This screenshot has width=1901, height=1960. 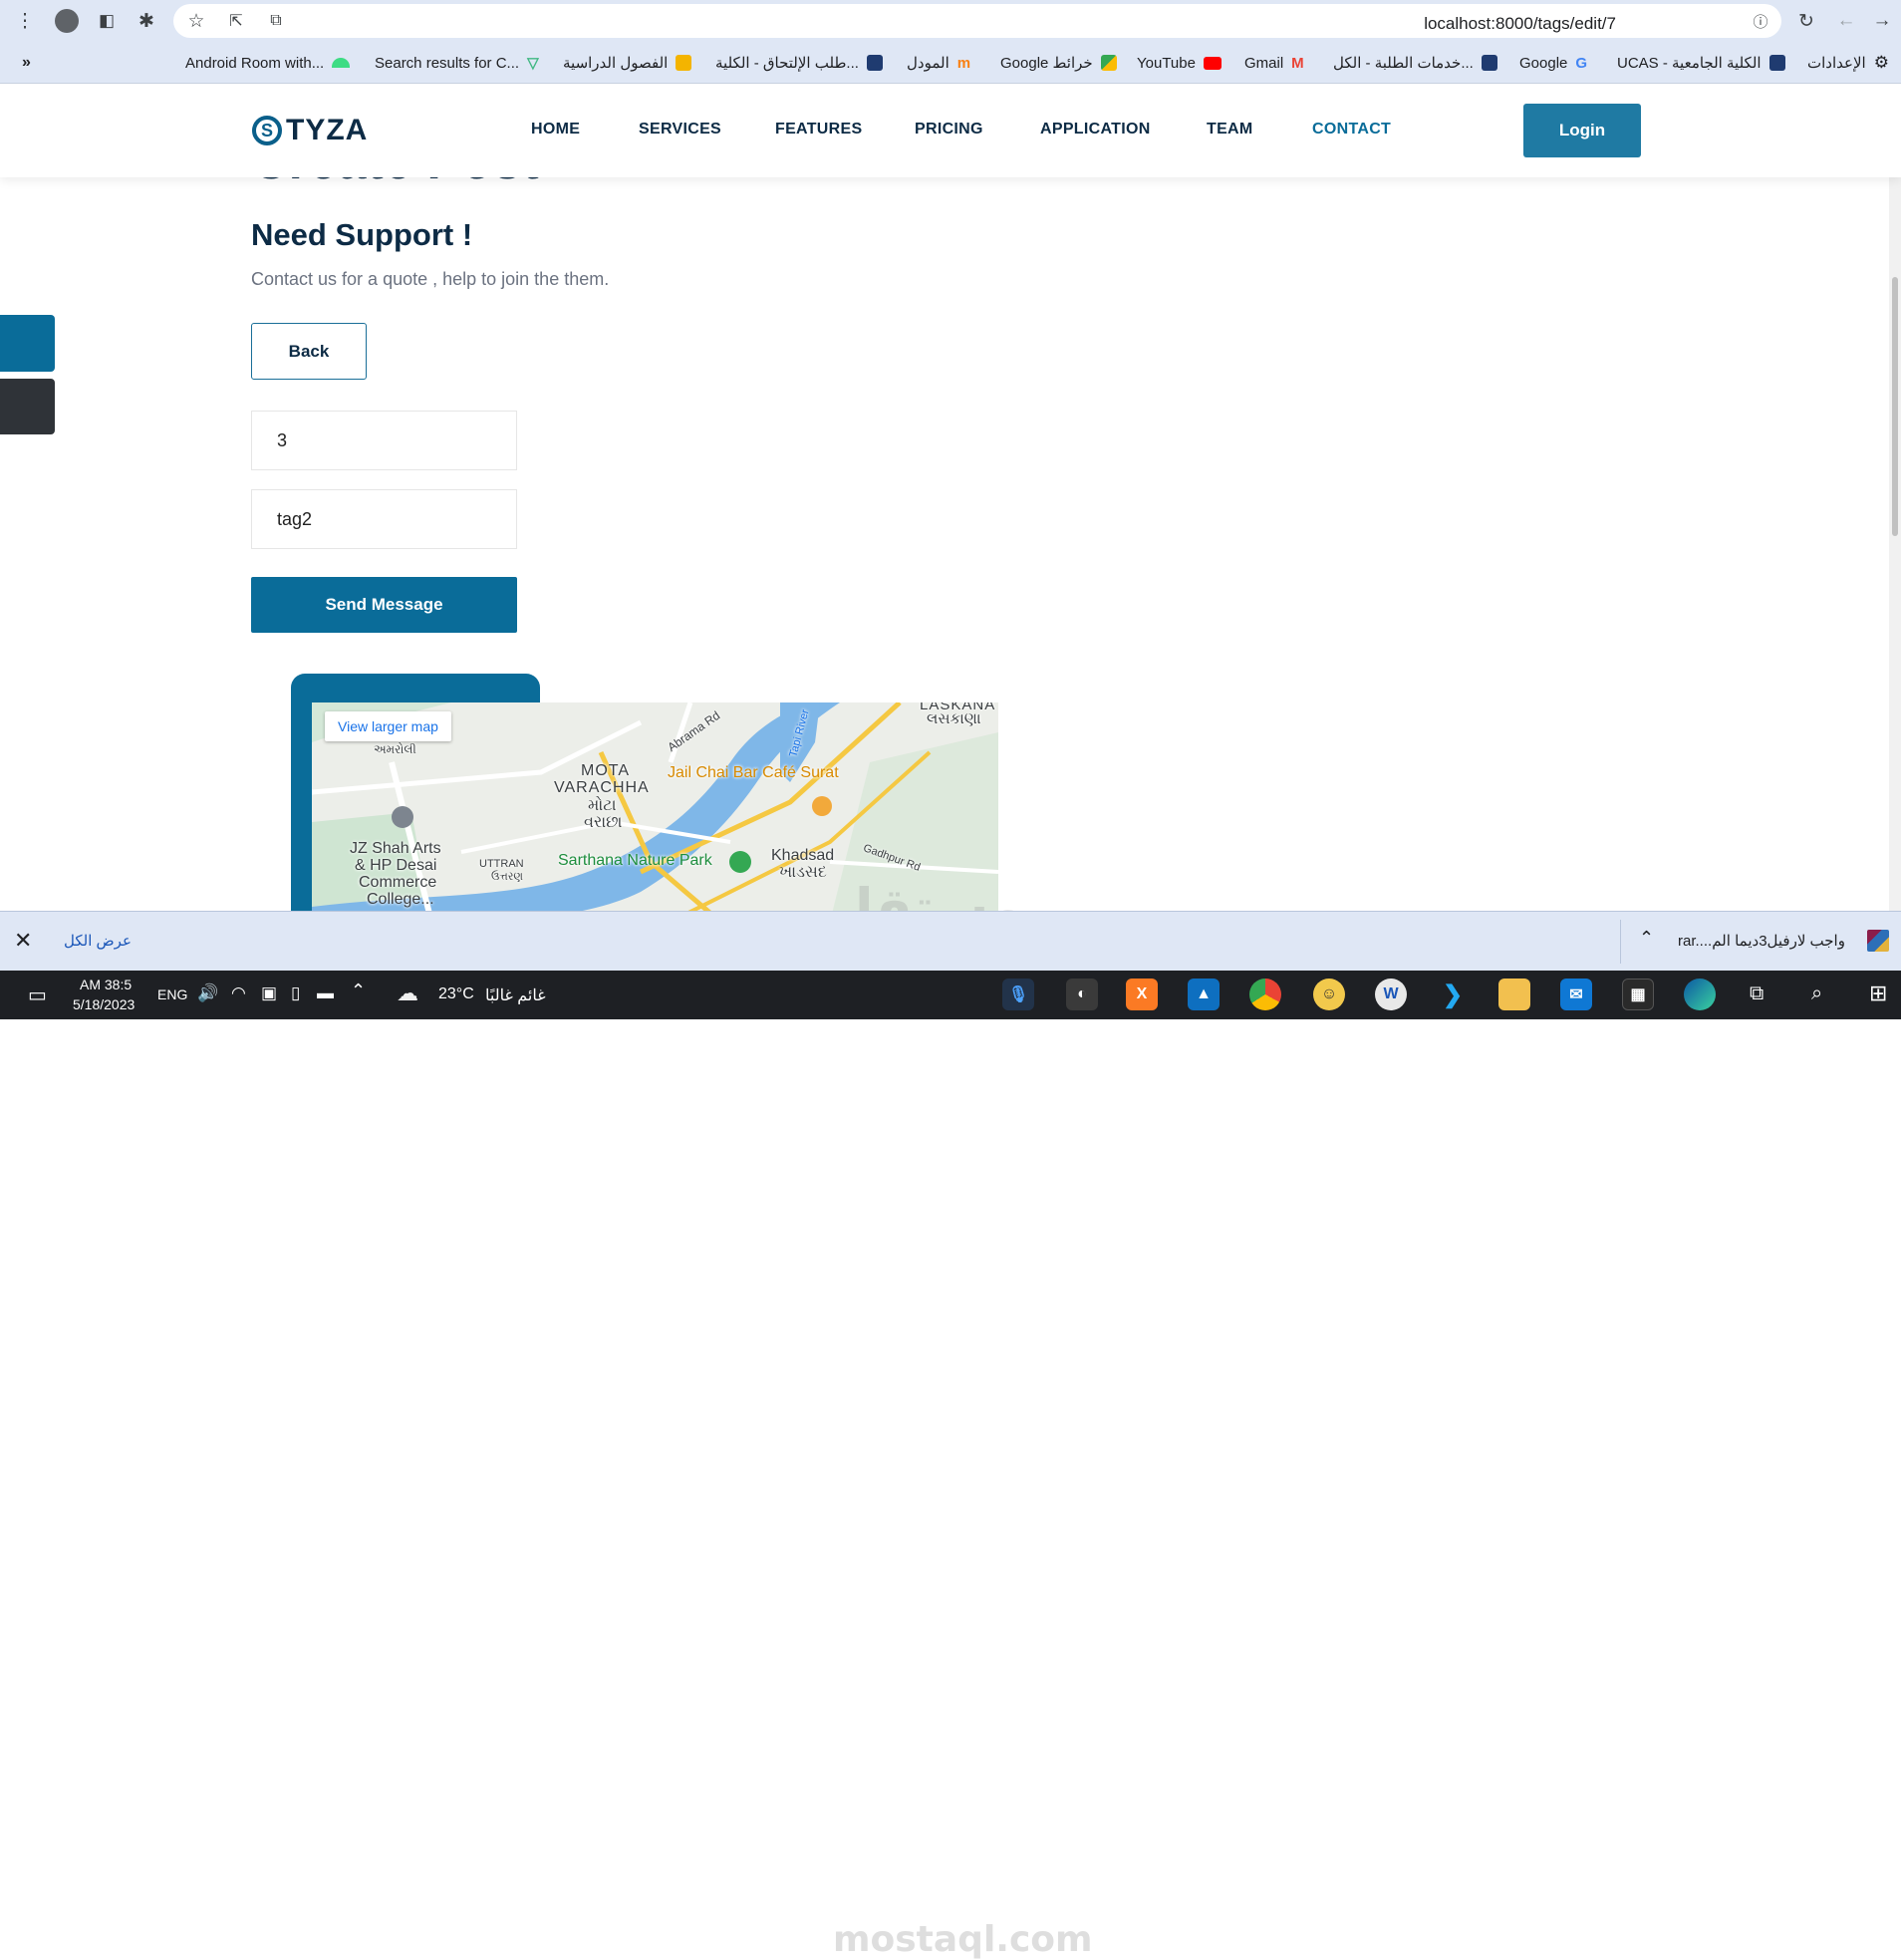 I want to click on sidebar-icon: ◧, so click(x=107, y=21).